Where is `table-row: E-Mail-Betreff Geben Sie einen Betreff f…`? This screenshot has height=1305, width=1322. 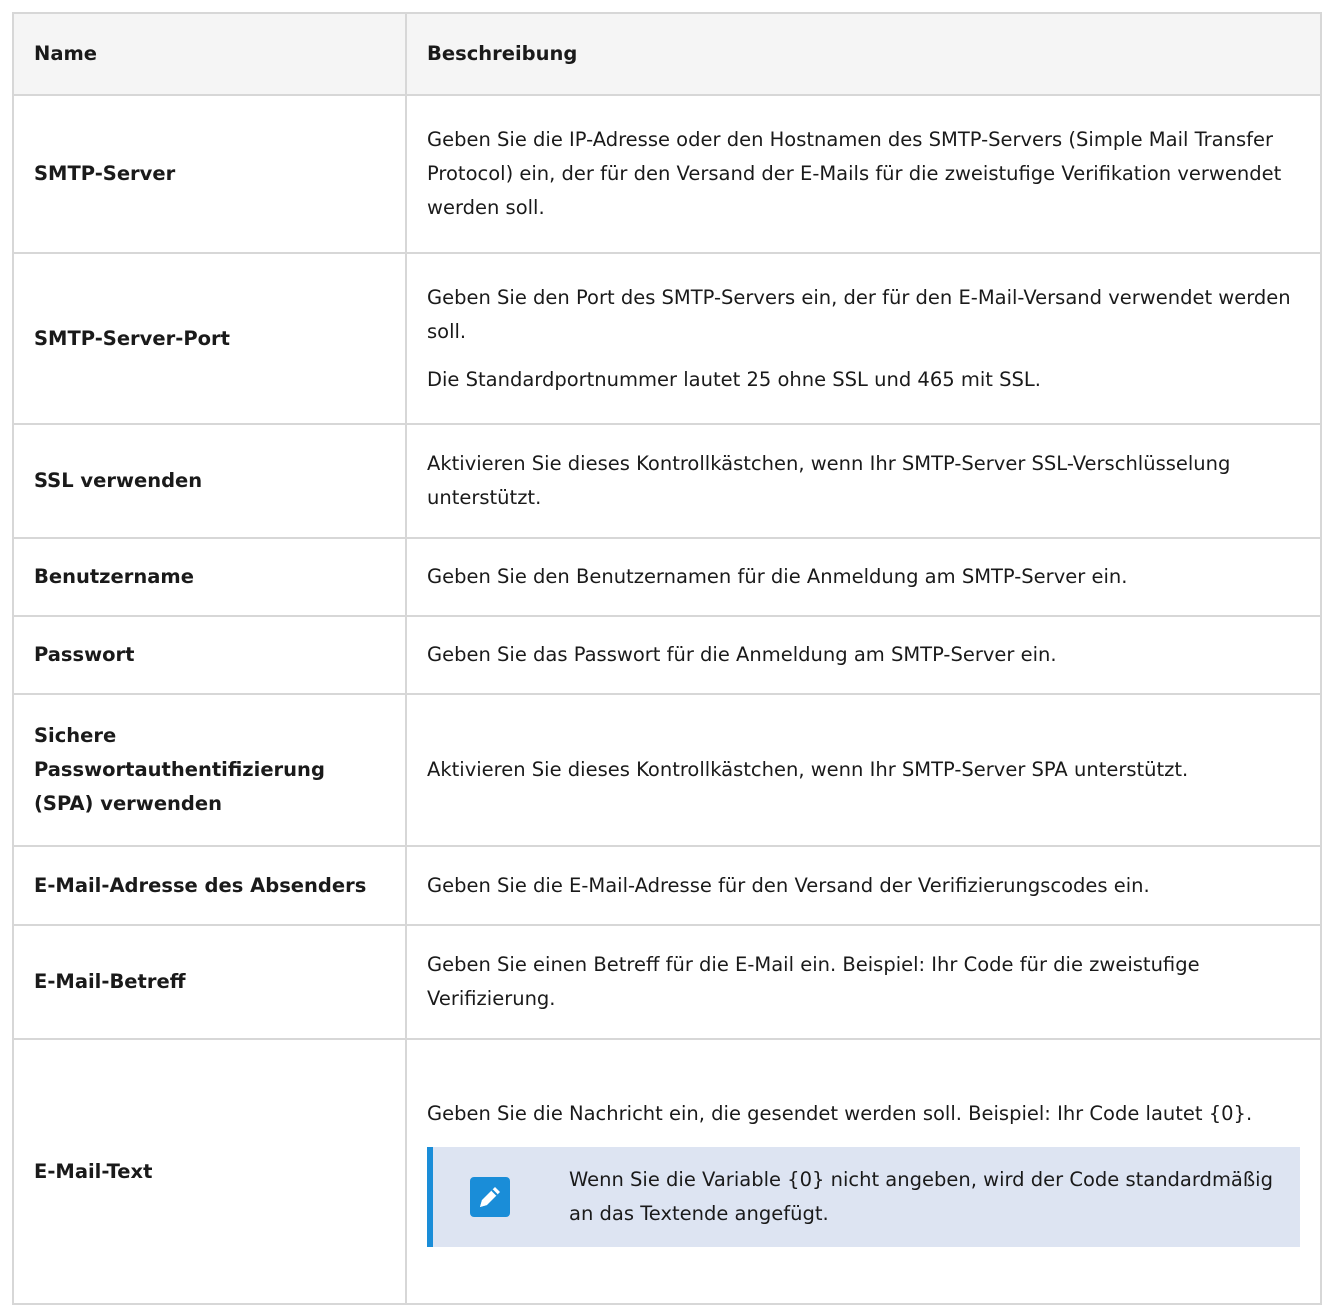
table-row: E-Mail-Betreff Geben Sie einen Betreff f… is located at coordinates (667, 982).